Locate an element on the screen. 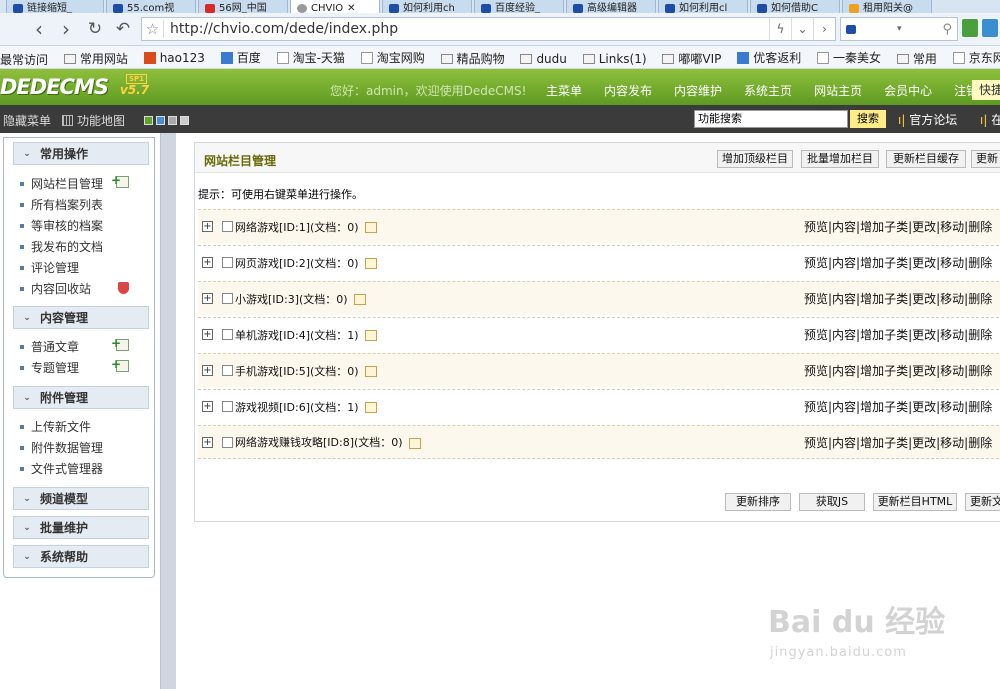 The width and height of the screenshot is (1000, 689). bookmark: hao123 is located at coordinates (174, 57).